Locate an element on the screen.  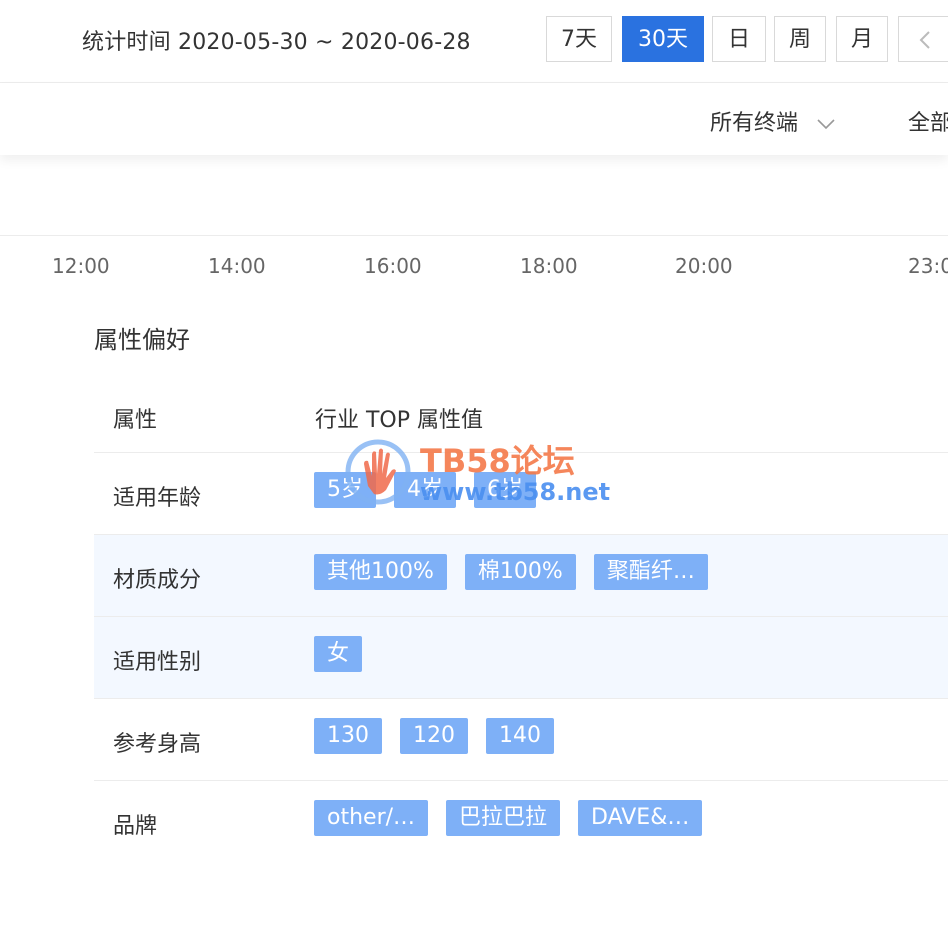
tag-list: 女 is located at coordinates (347, 654).